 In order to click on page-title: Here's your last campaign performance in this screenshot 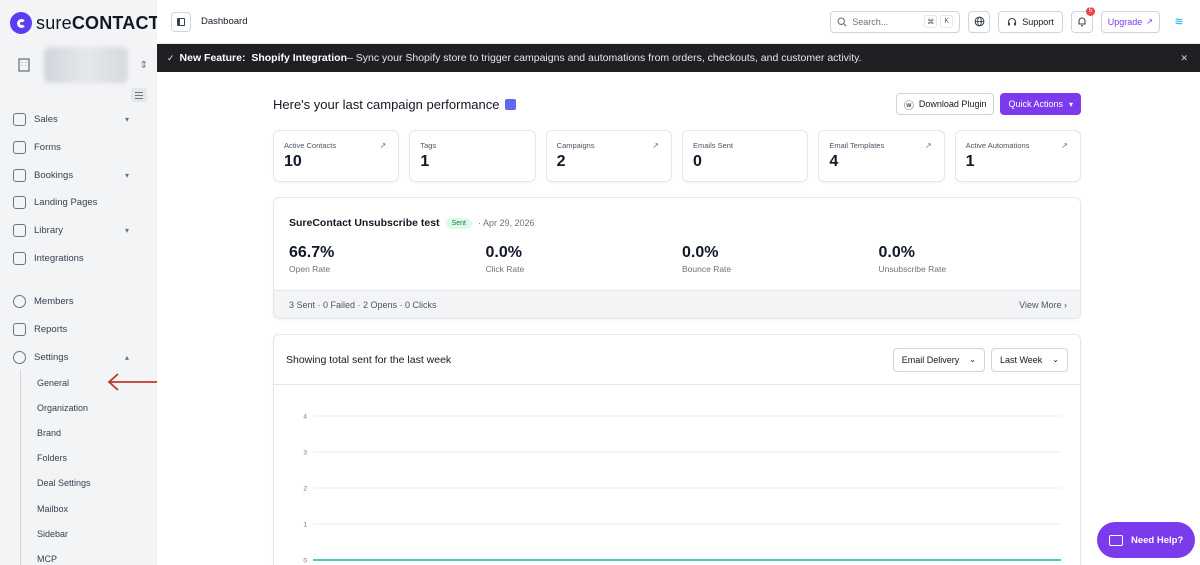, I will do `click(386, 104)`.